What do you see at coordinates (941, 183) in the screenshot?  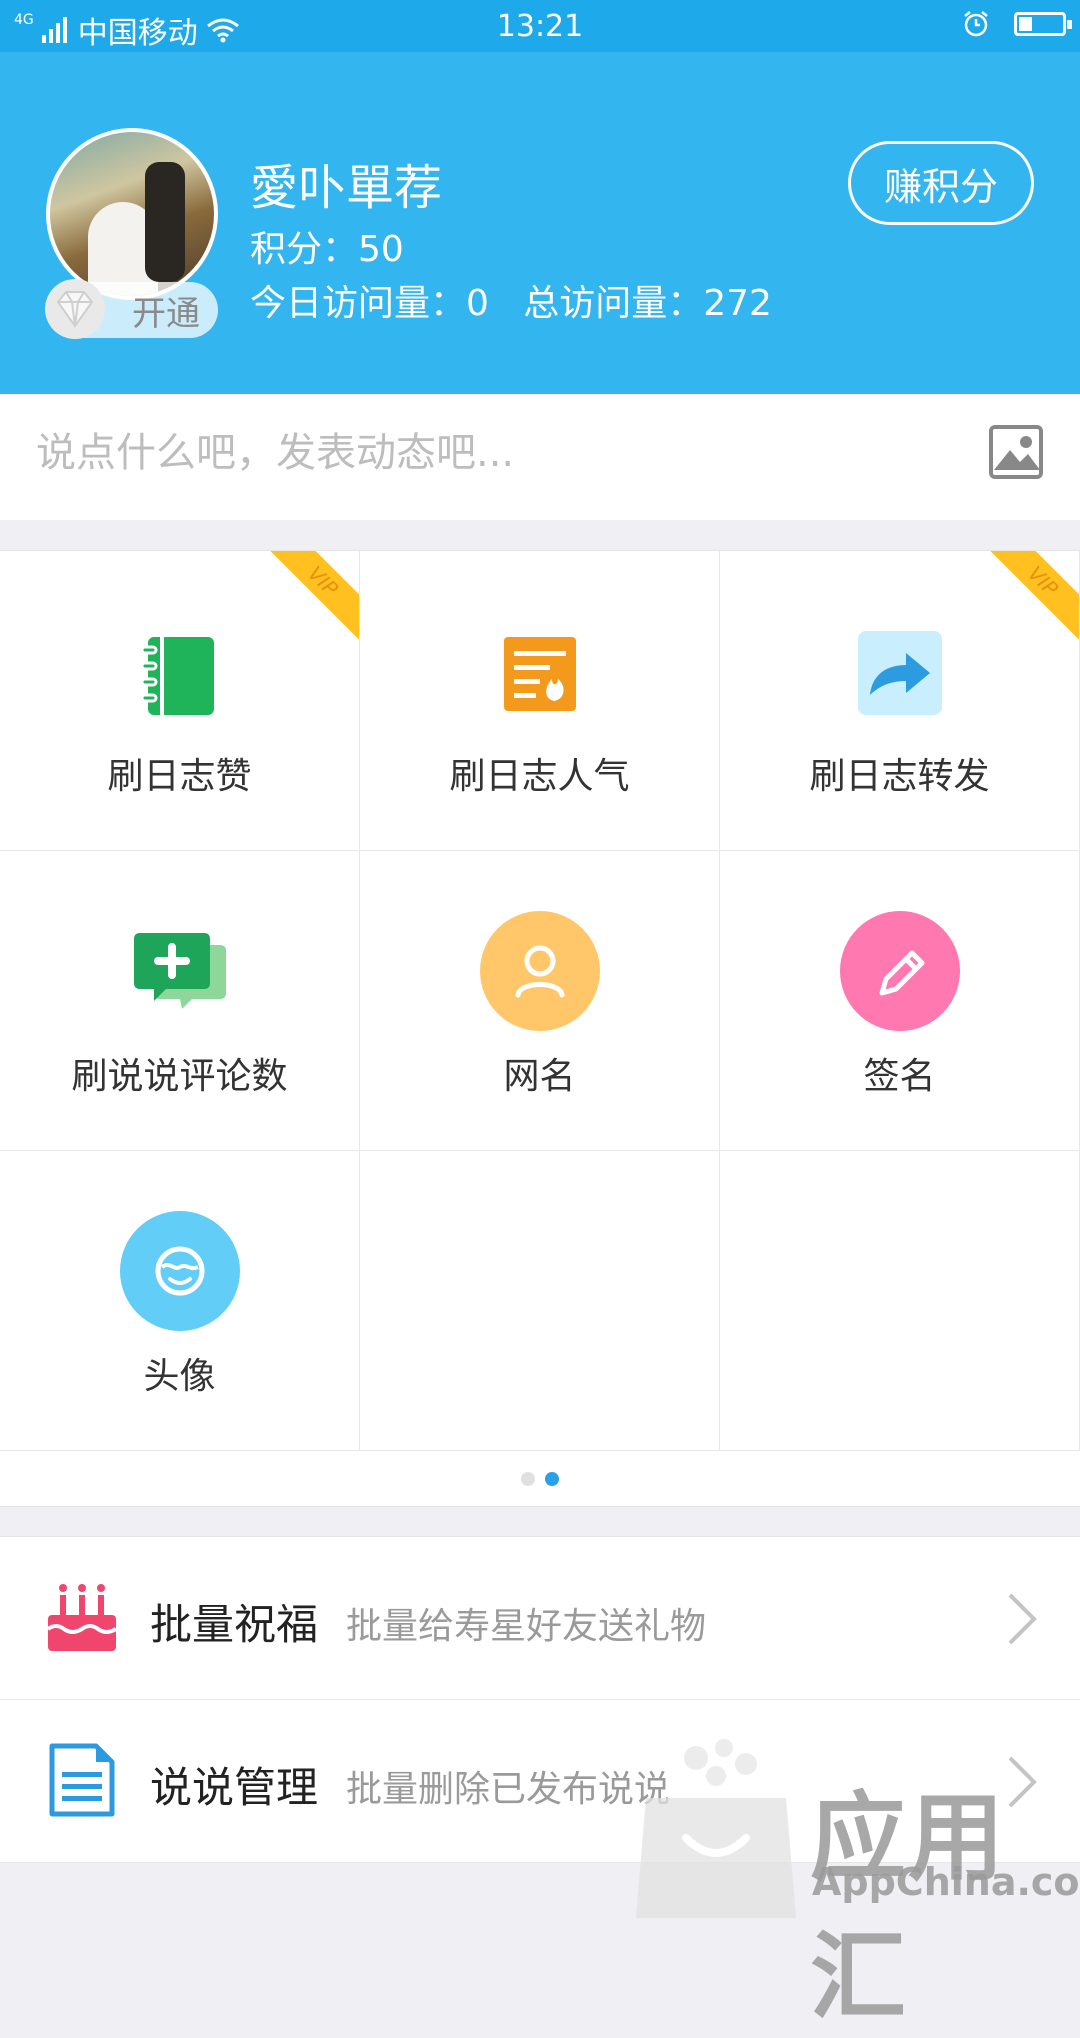 I see `earn-points-button: 赚积分` at bounding box center [941, 183].